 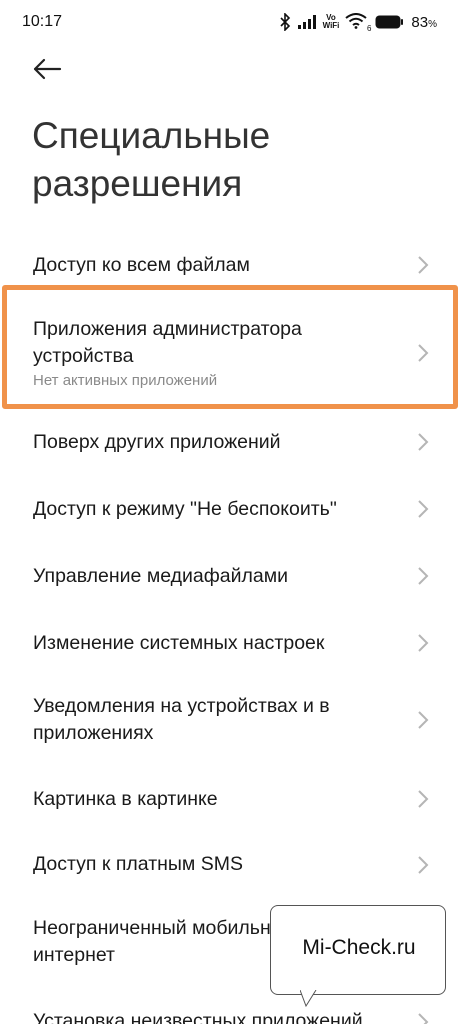 I want to click on wifi-icon: 6, so click(x=358, y=23).